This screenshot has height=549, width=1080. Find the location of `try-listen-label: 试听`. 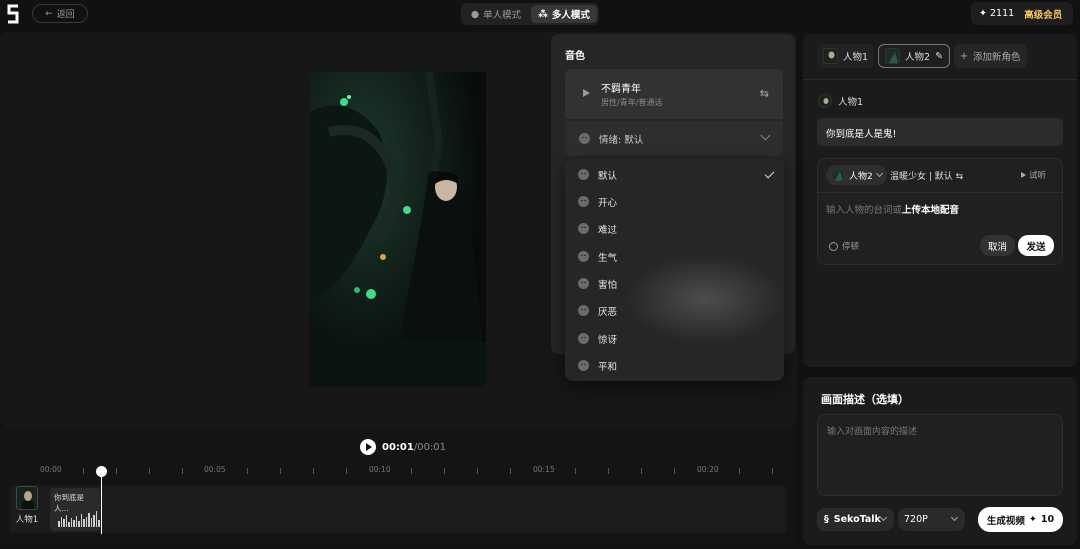

try-listen-label: 试听 is located at coordinates (1038, 176).